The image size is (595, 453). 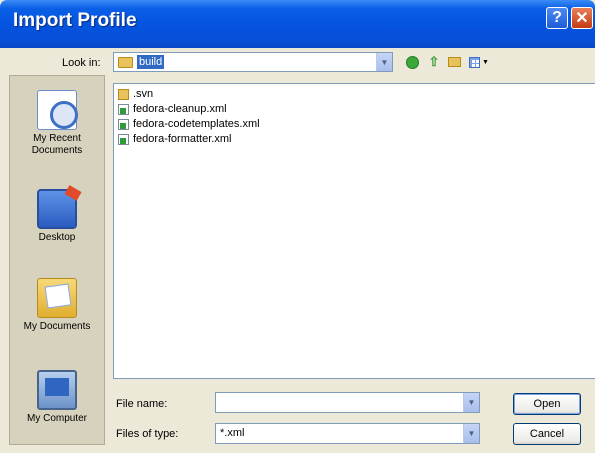 What do you see at coordinates (582, 18) in the screenshot?
I see `close-button: ✕` at bounding box center [582, 18].